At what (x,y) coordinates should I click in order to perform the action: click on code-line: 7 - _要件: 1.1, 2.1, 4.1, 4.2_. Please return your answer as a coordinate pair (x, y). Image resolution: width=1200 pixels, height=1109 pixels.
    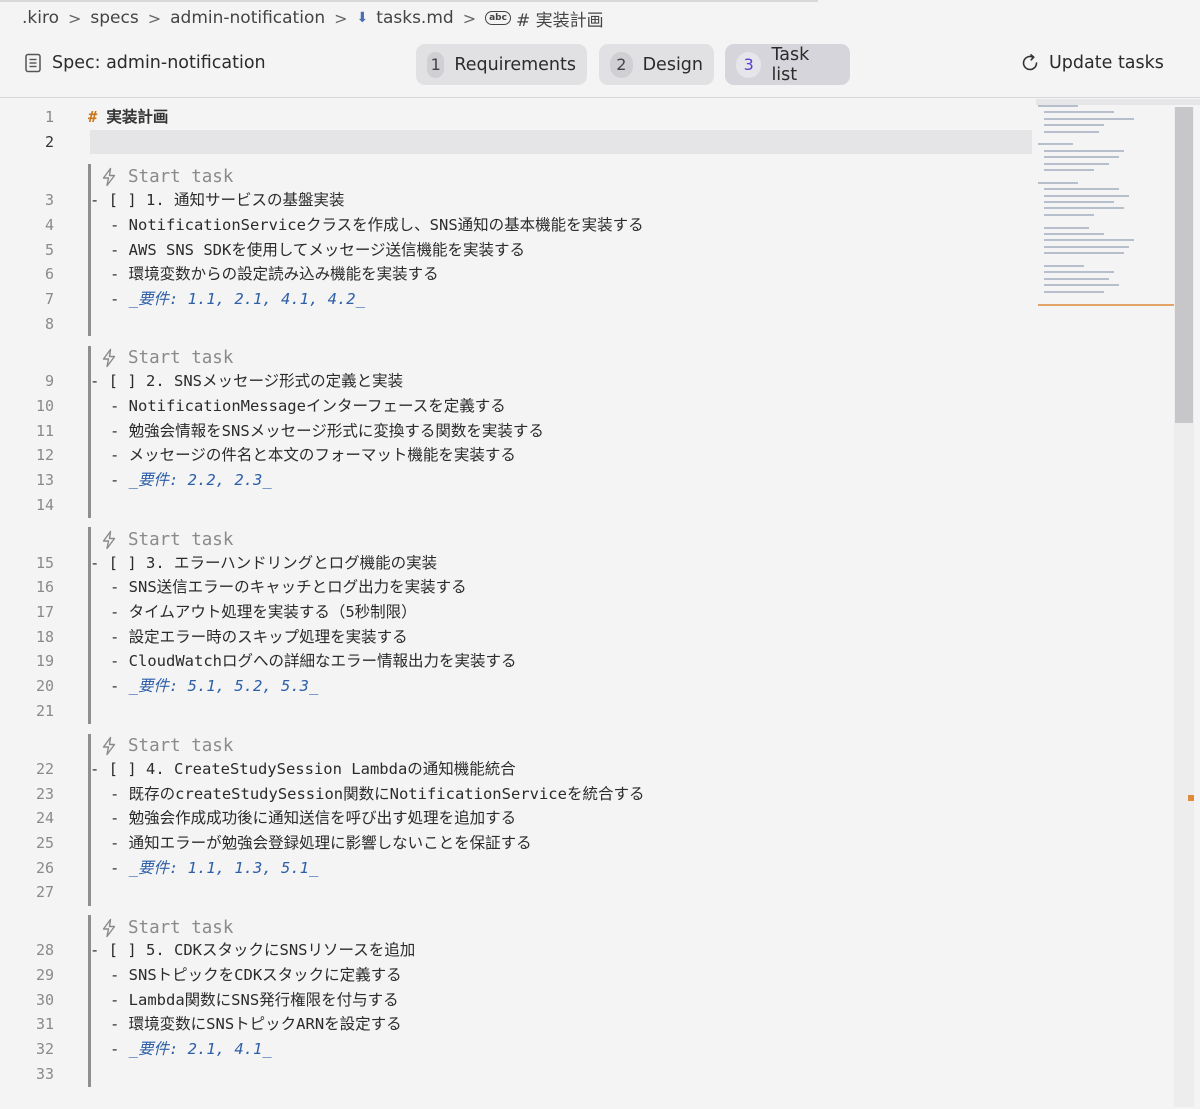
    Looking at the image, I should click on (520, 299).